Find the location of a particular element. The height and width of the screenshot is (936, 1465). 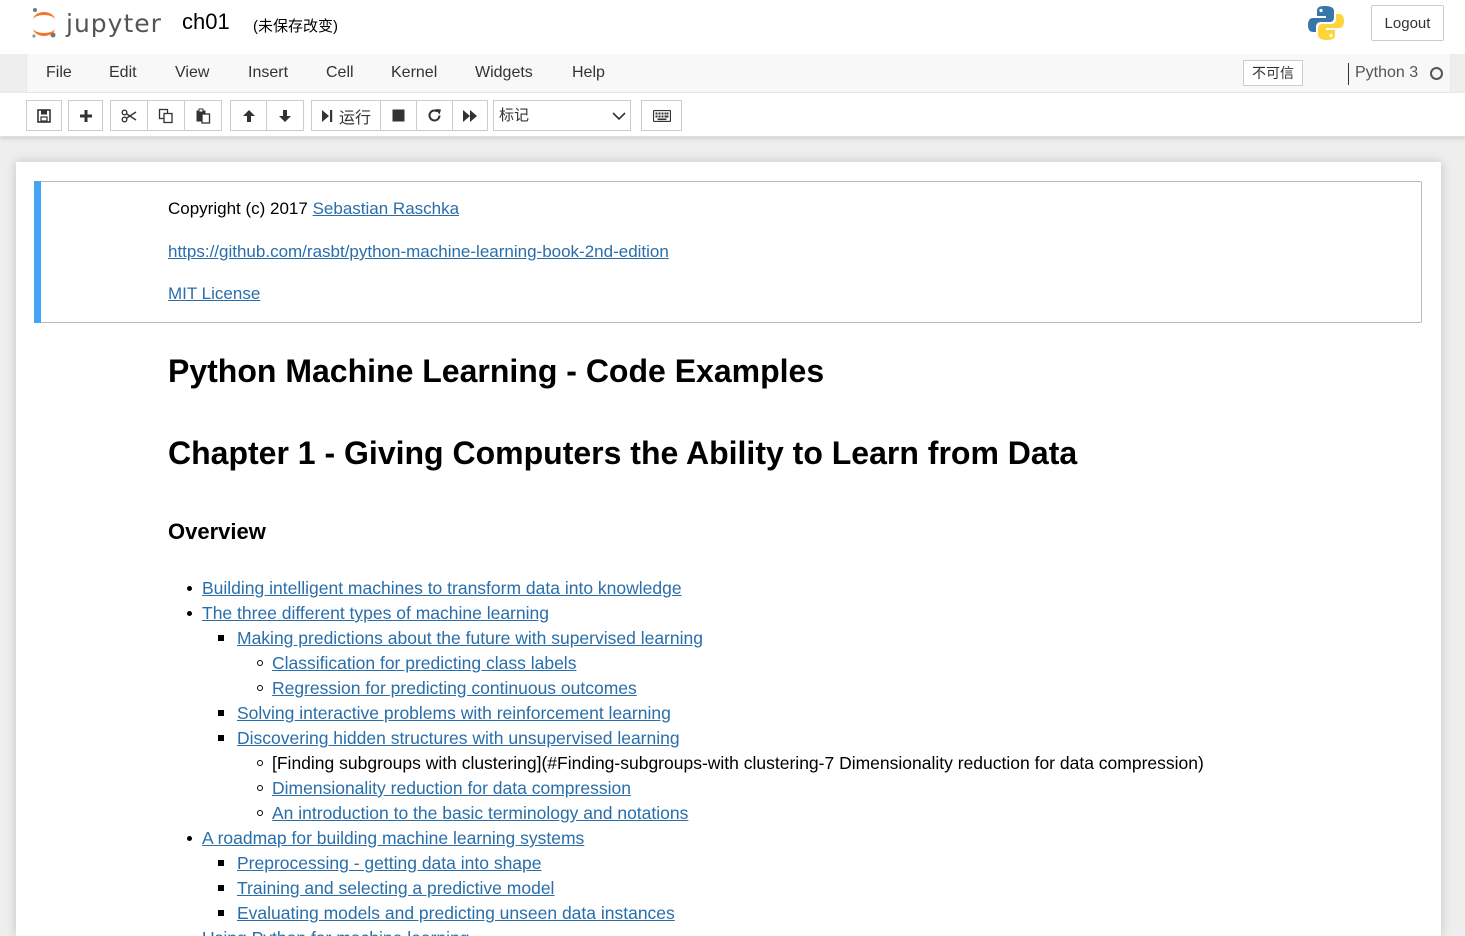

license-link: MIT License is located at coordinates (214, 293).